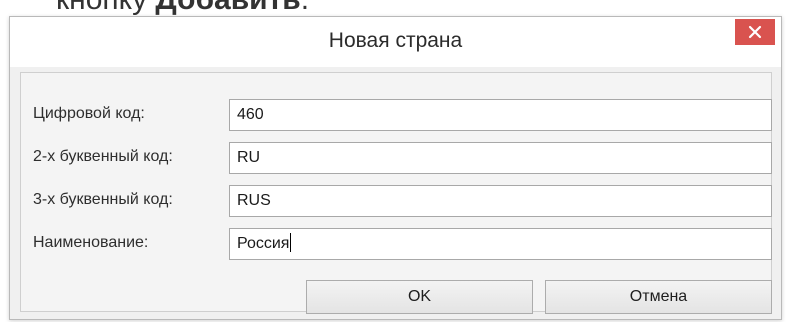  I want to click on alpha3-code-field: RUS, so click(500, 201).